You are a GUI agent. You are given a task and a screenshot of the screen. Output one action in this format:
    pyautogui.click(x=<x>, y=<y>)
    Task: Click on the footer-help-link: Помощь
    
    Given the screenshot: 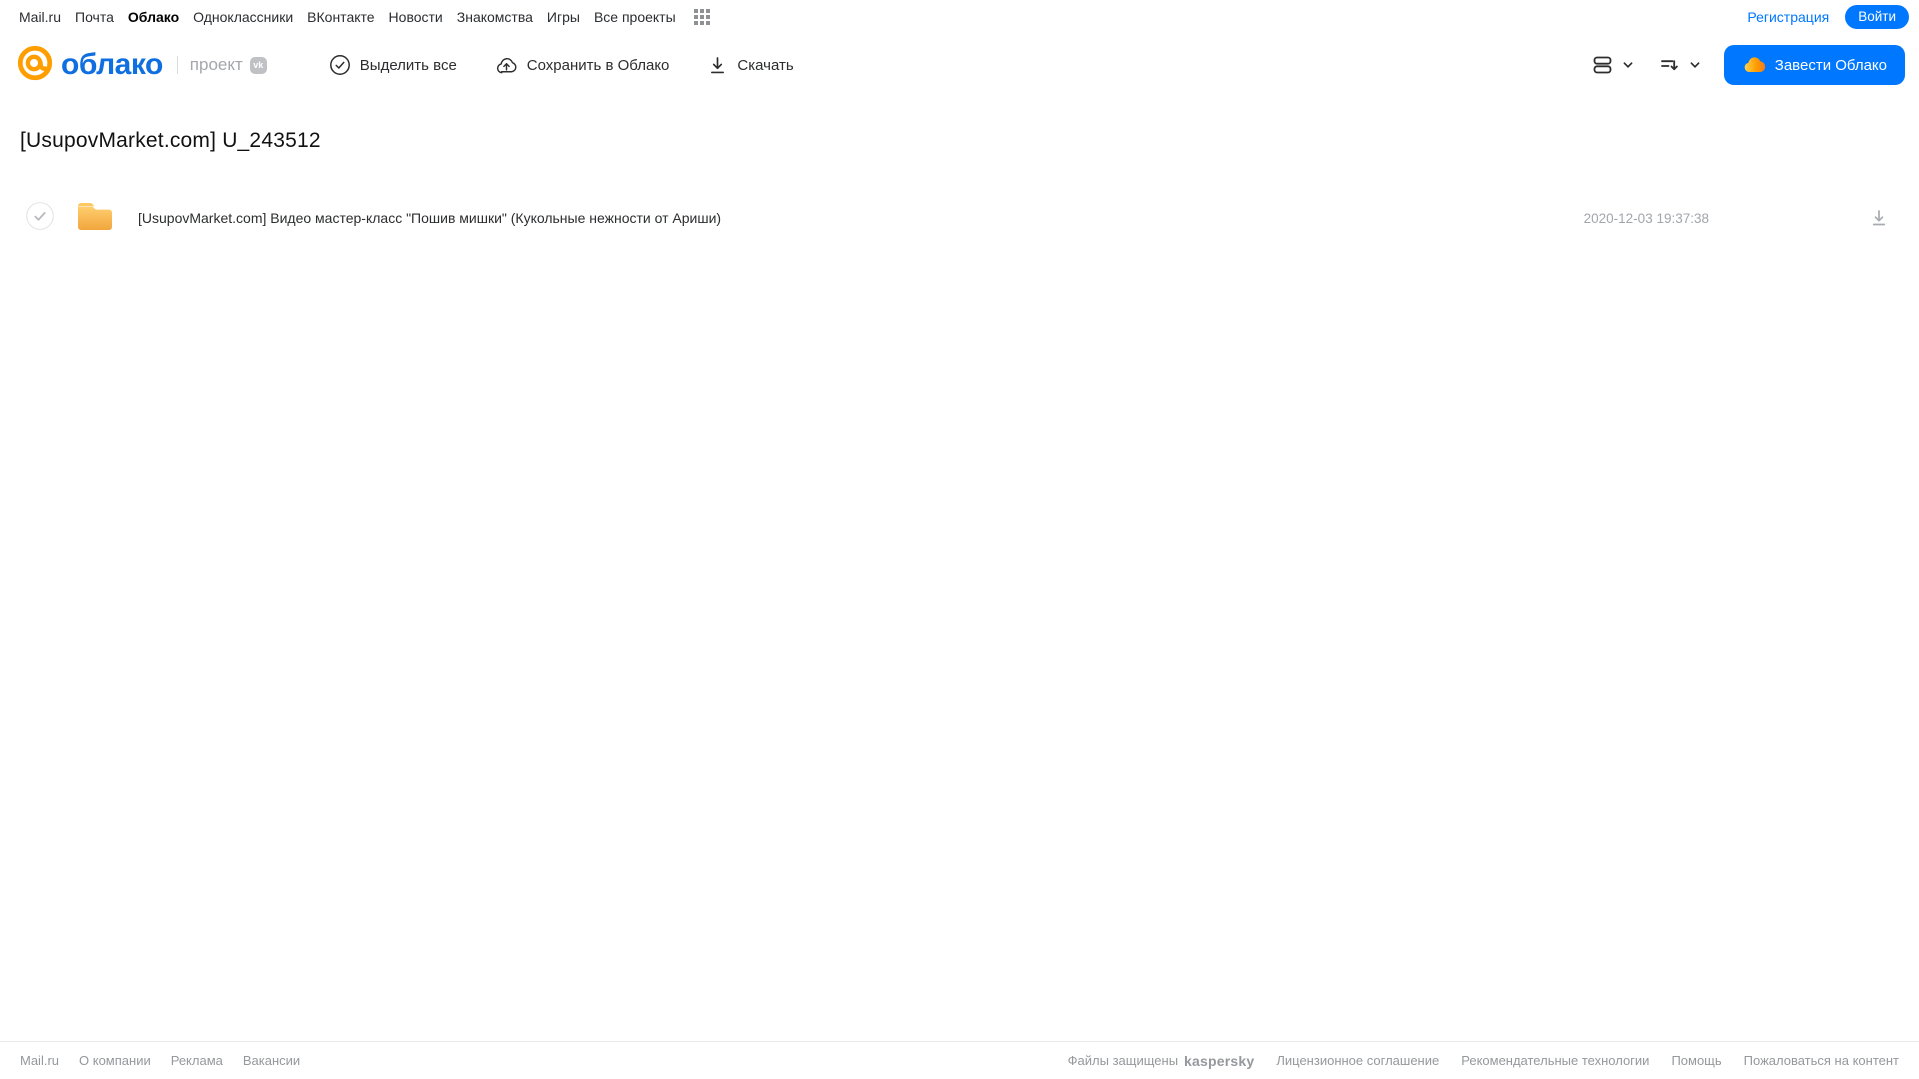 What is the action you would take?
    pyautogui.click(x=1696, y=1060)
    